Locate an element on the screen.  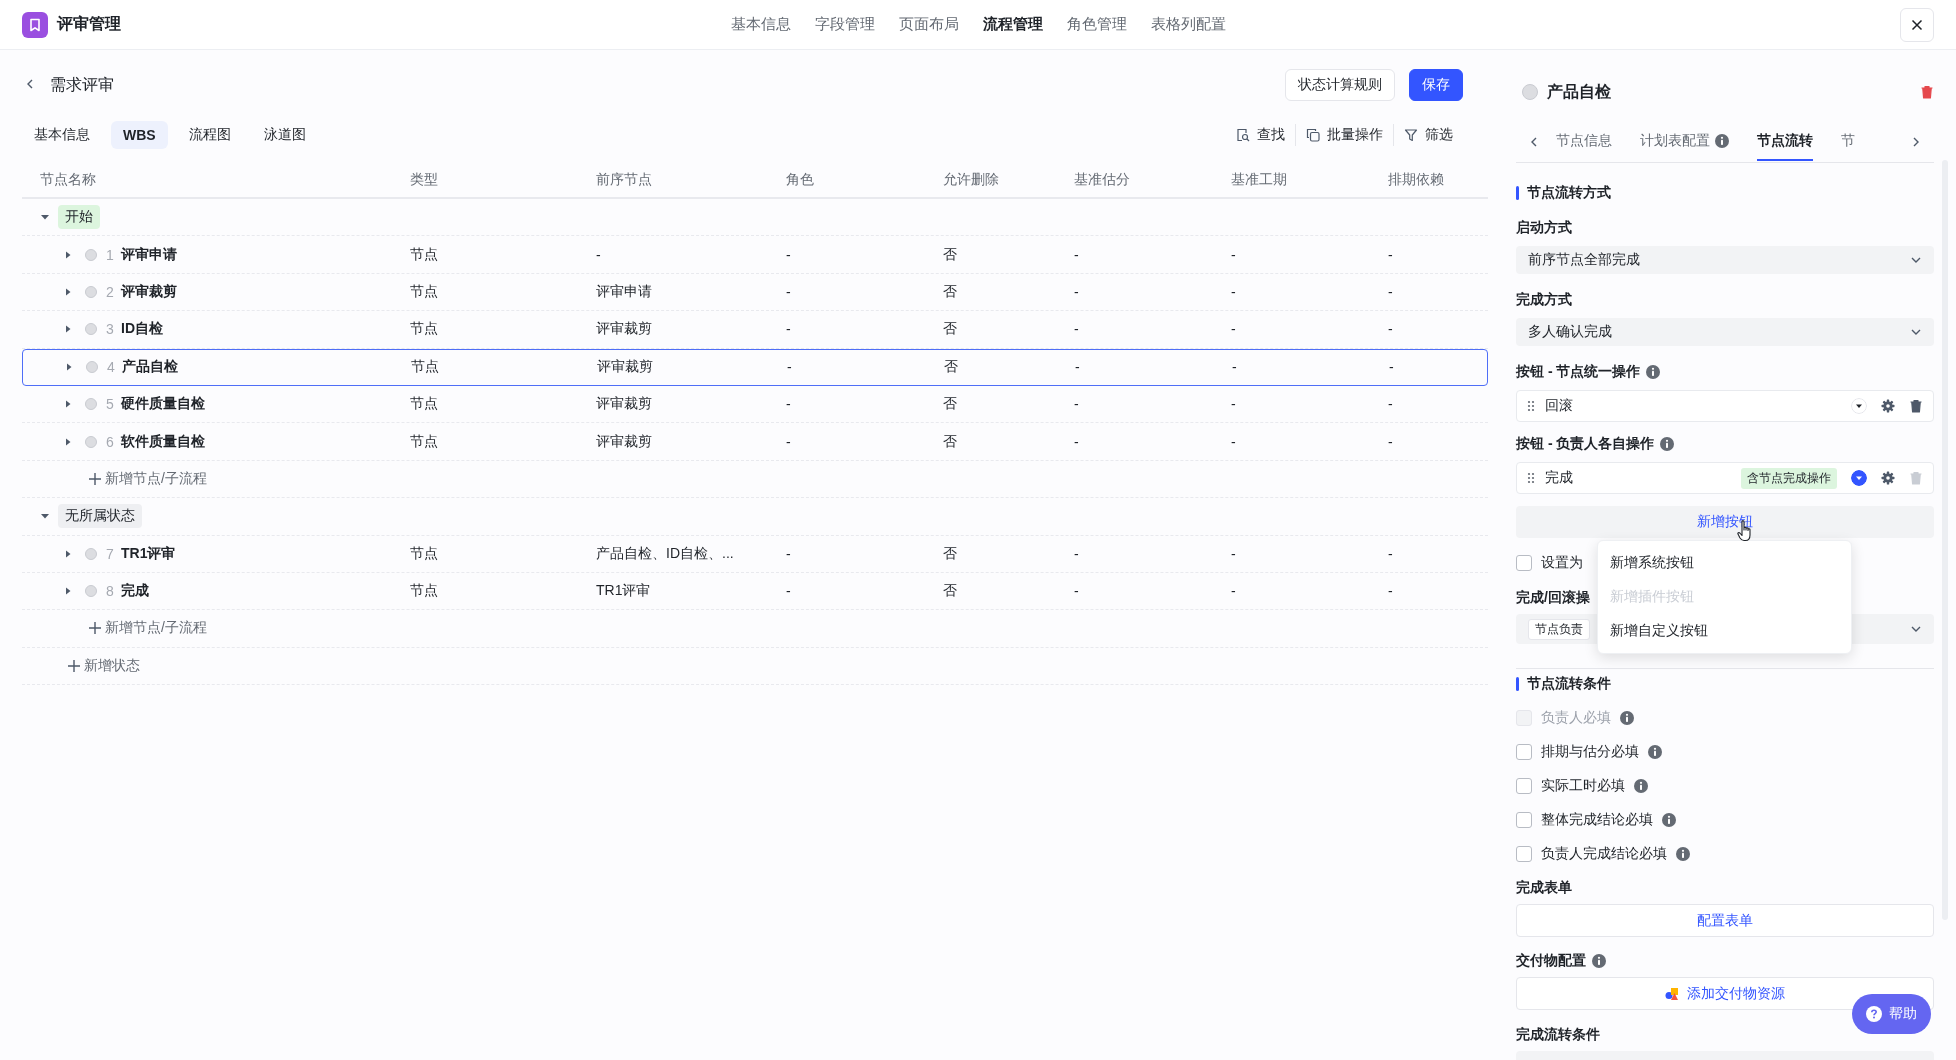
detail-tab: 节点信息 is located at coordinates (1584, 142).